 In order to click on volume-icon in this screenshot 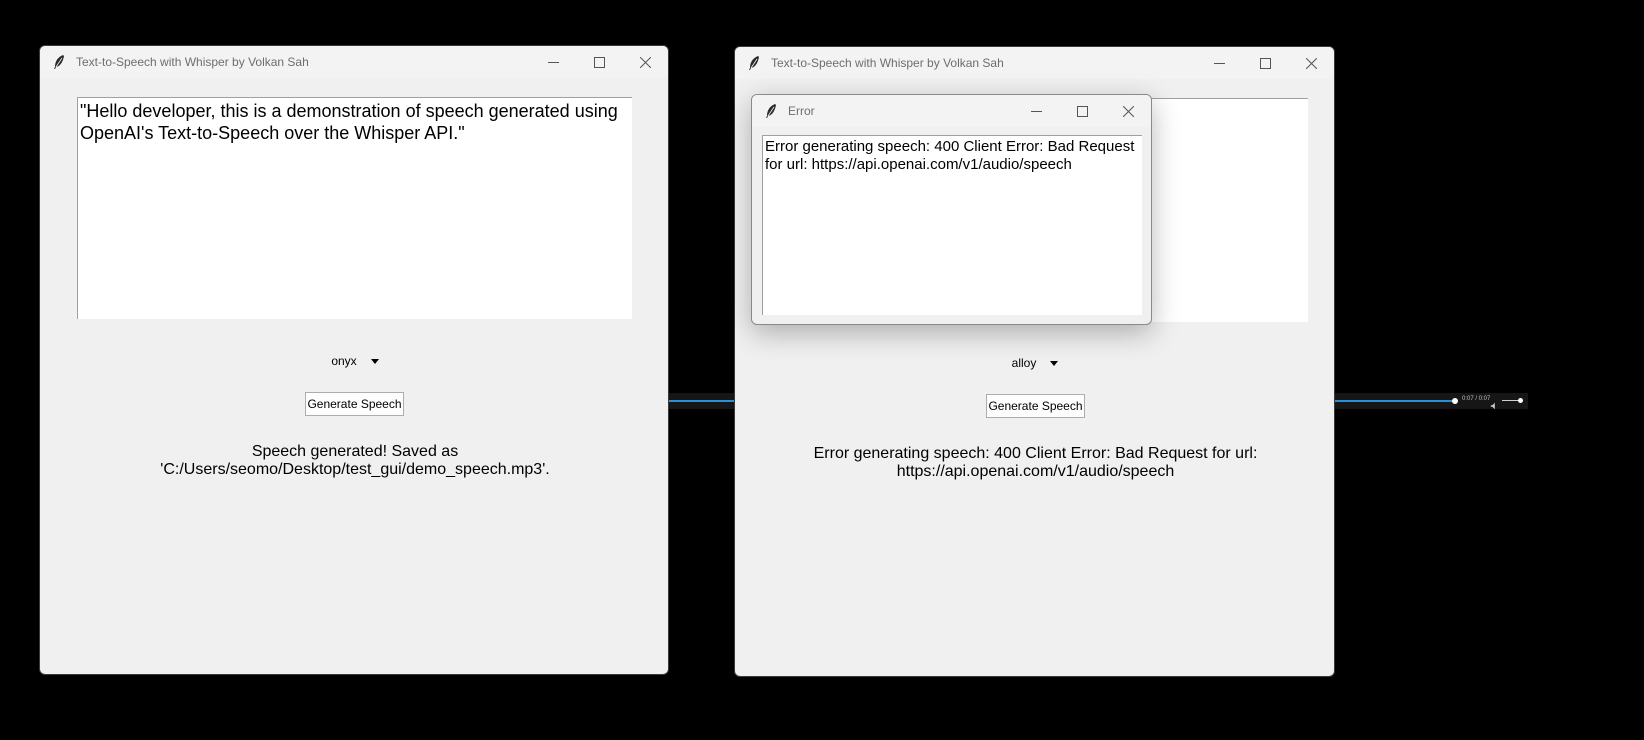, I will do `click(1494, 403)`.